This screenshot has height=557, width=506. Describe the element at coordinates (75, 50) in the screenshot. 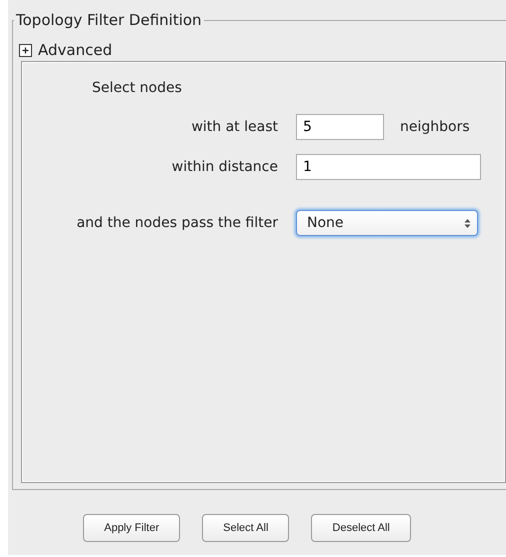

I see `advanced-label: Advanced` at that location.